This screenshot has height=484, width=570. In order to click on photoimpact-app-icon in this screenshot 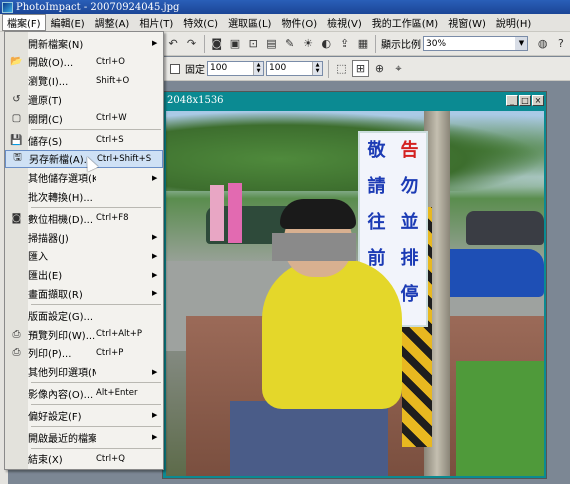, I will do `click(7, 7)`.